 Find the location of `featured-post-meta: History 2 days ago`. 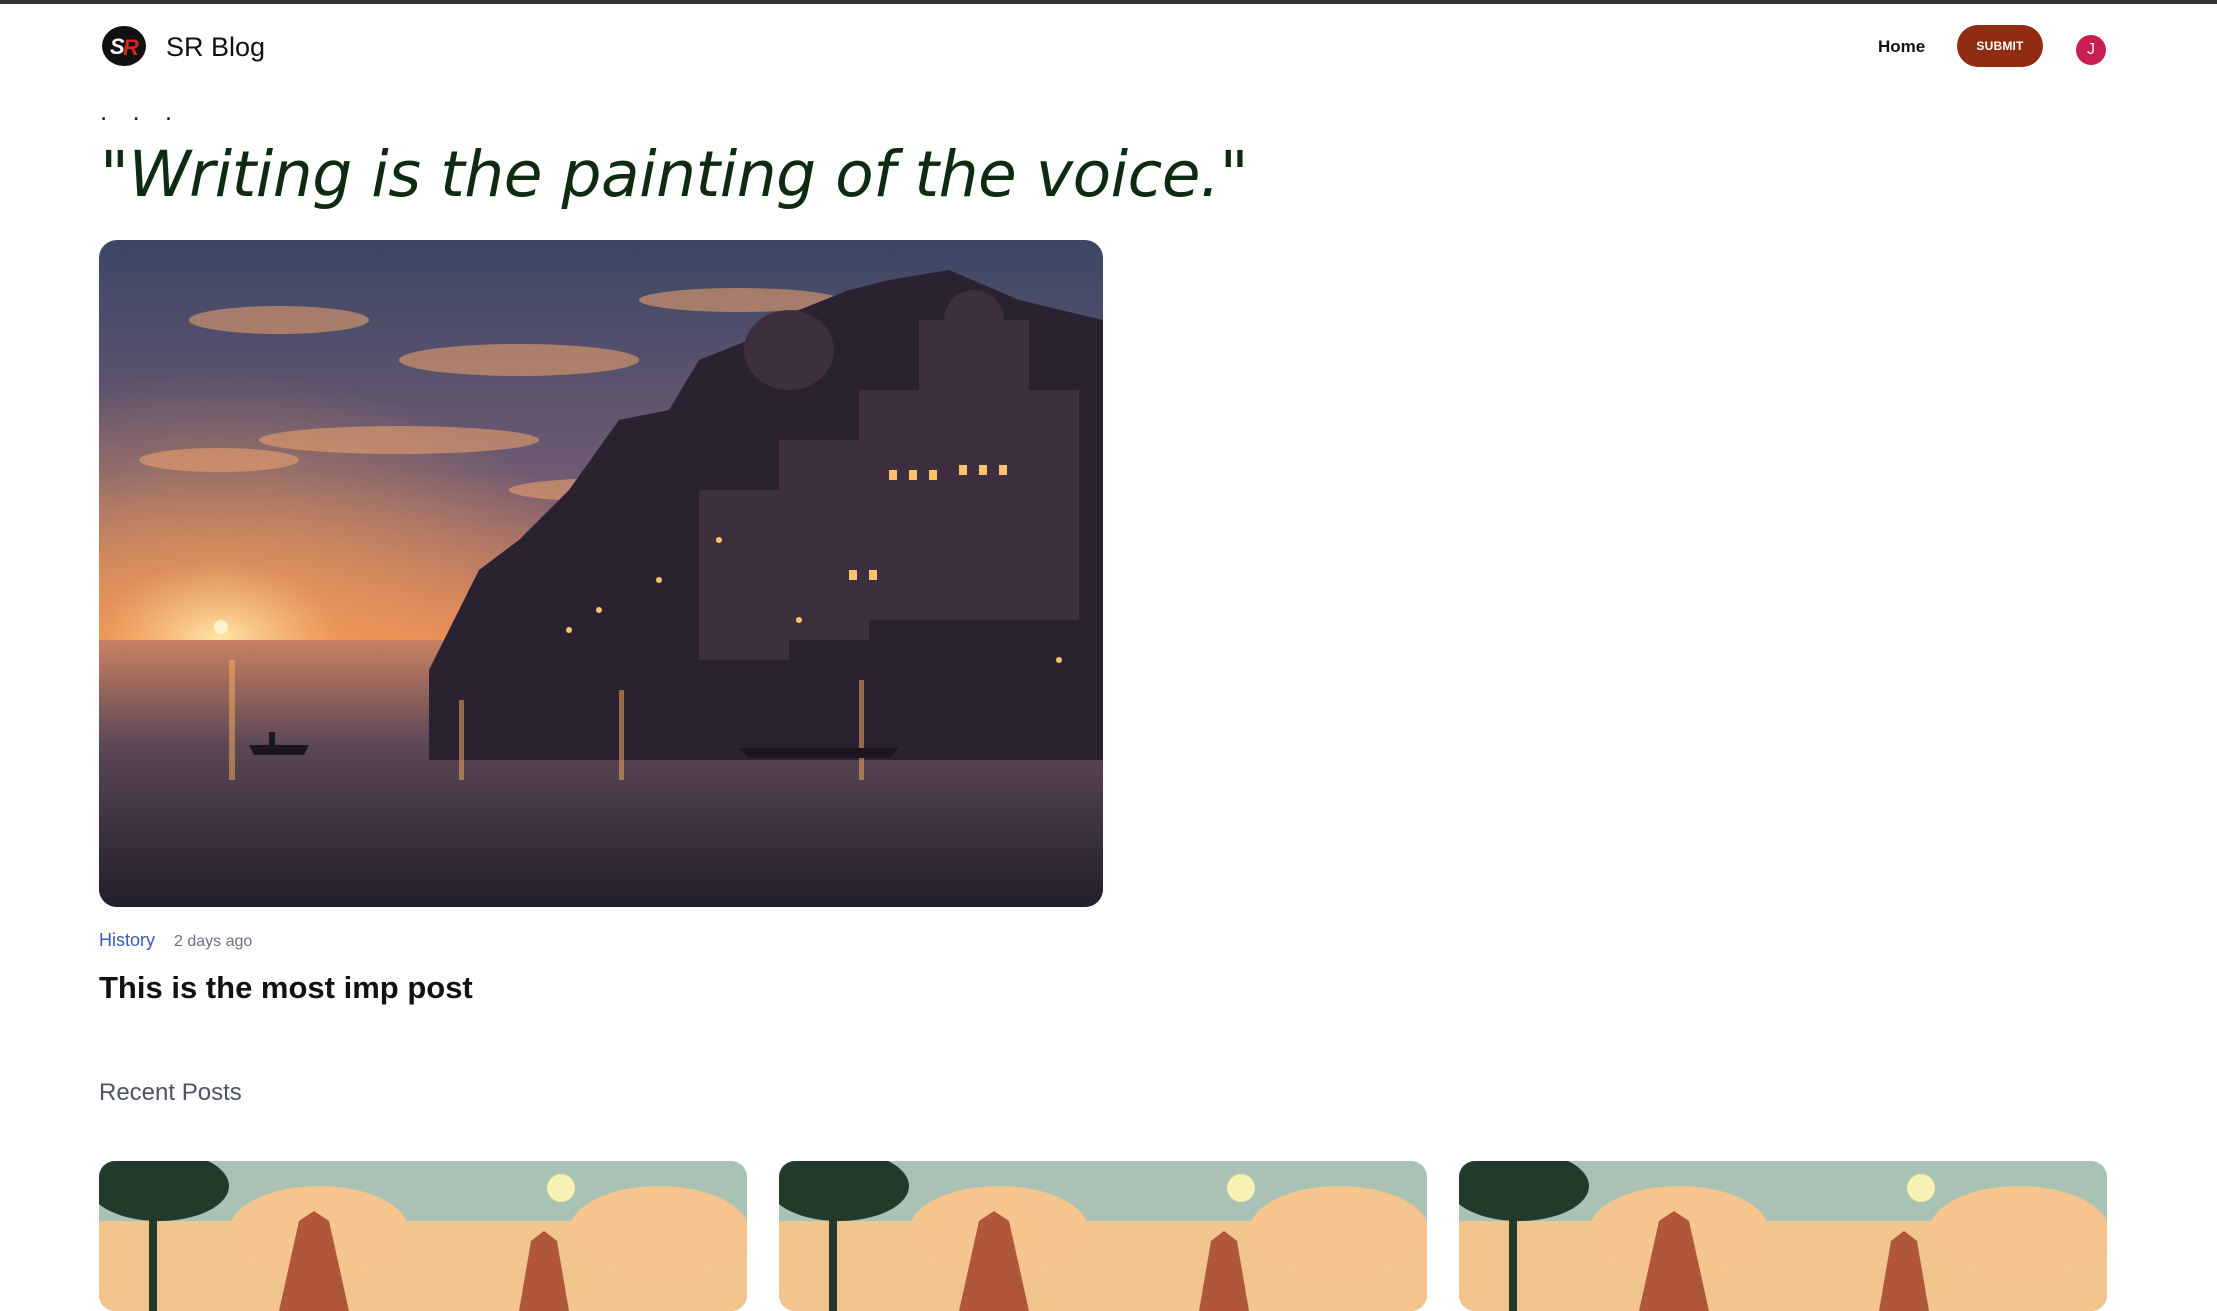

featured-post-meta: History 2 days ago is located at coordinates (175, 940).